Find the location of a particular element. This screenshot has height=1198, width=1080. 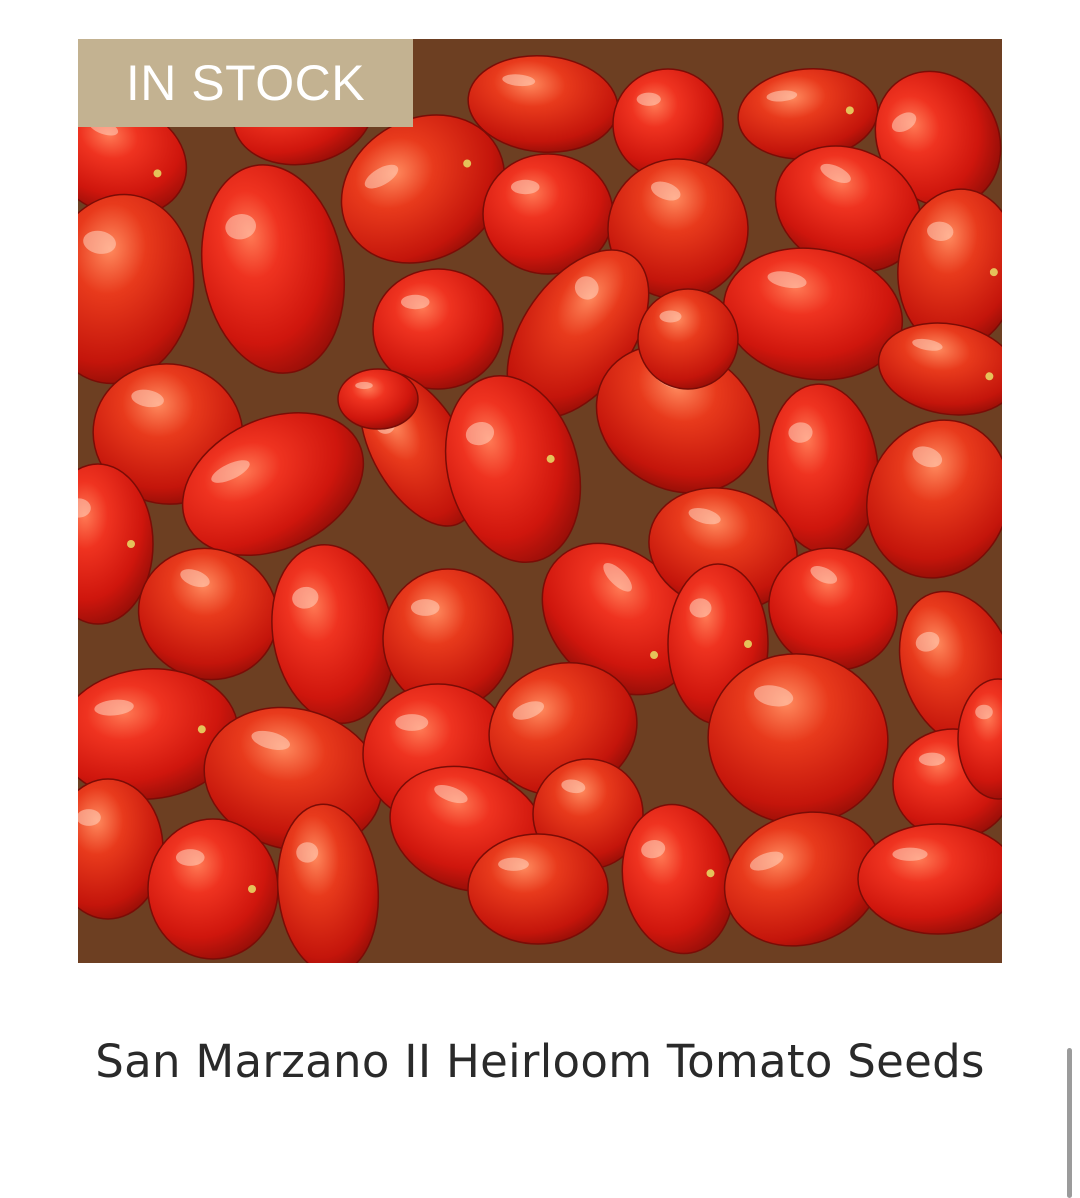

in-stock-badge: IN STOCK is located at coordinates (245, 83).